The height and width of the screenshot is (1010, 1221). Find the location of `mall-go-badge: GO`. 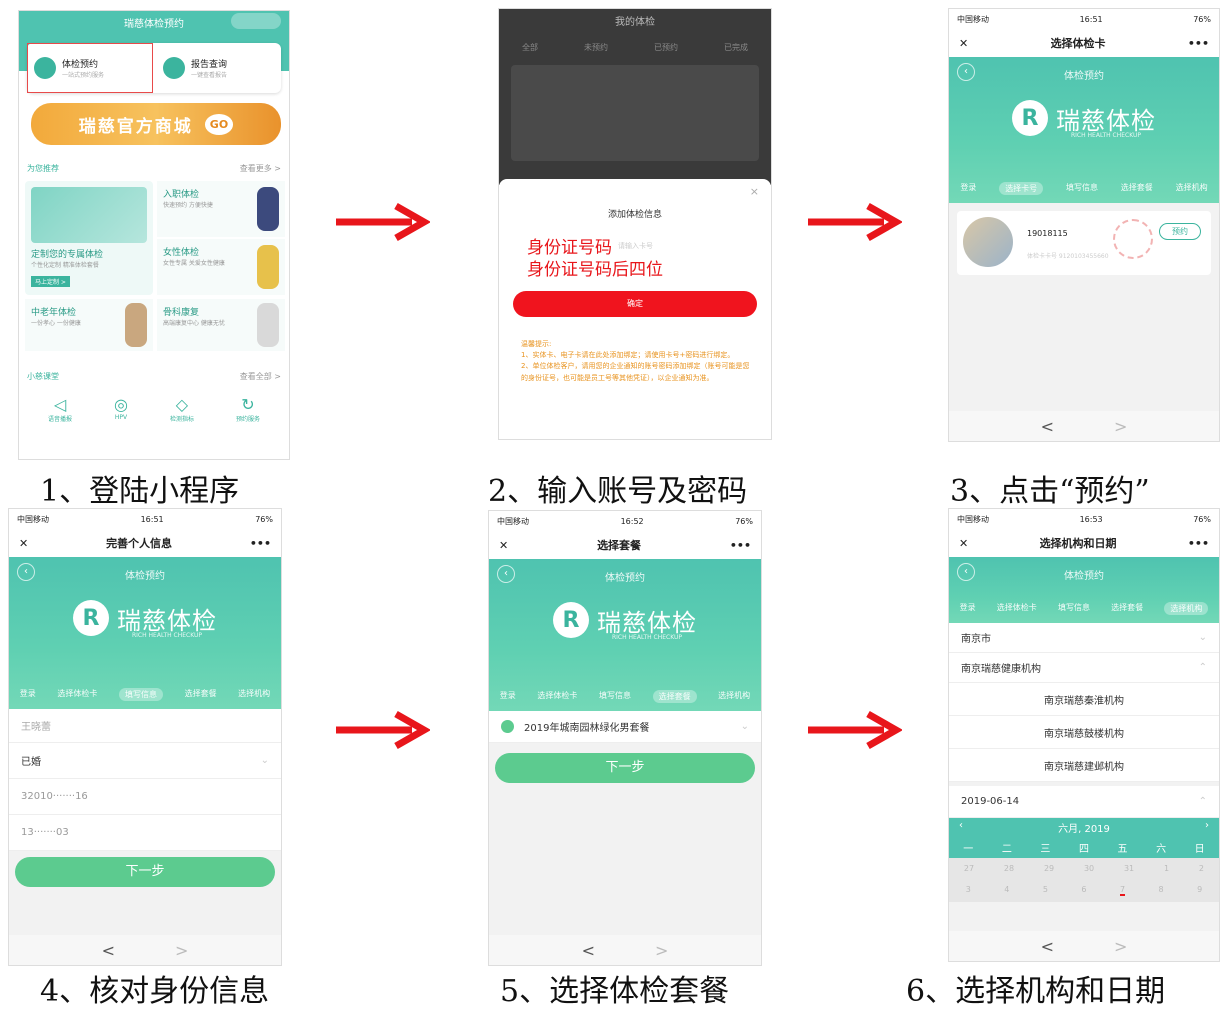

mall-go-badge: GO is located at coordinates (219, 124).